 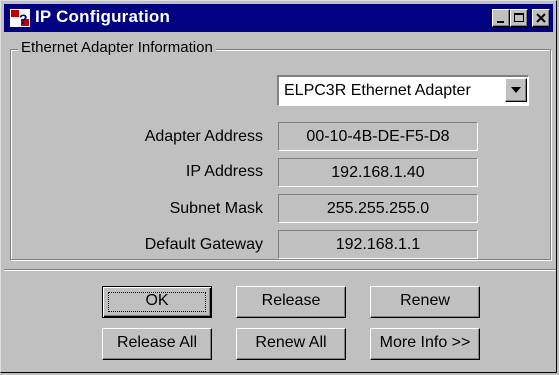 I want to click on network-config-icon: ?, so click(x=20, y=18).